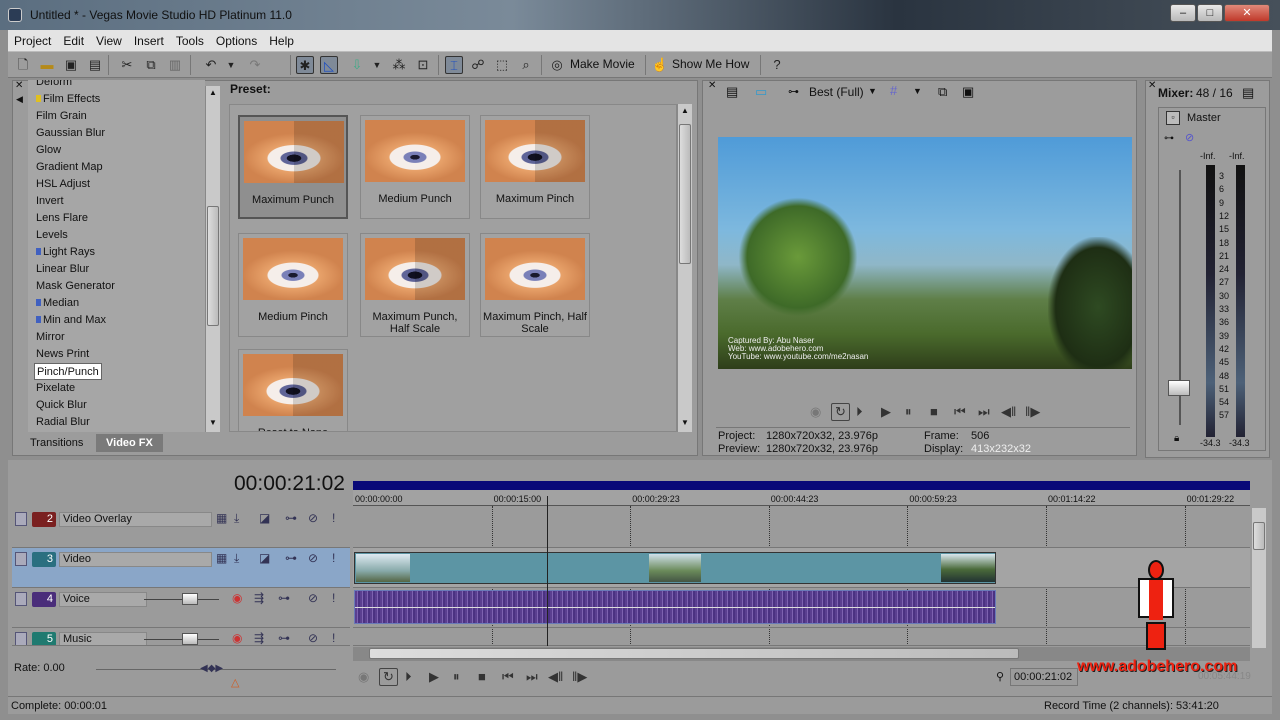 This screenshot has height=720, width=1280. I want to click on menu-help: Help, so click(281, 39).